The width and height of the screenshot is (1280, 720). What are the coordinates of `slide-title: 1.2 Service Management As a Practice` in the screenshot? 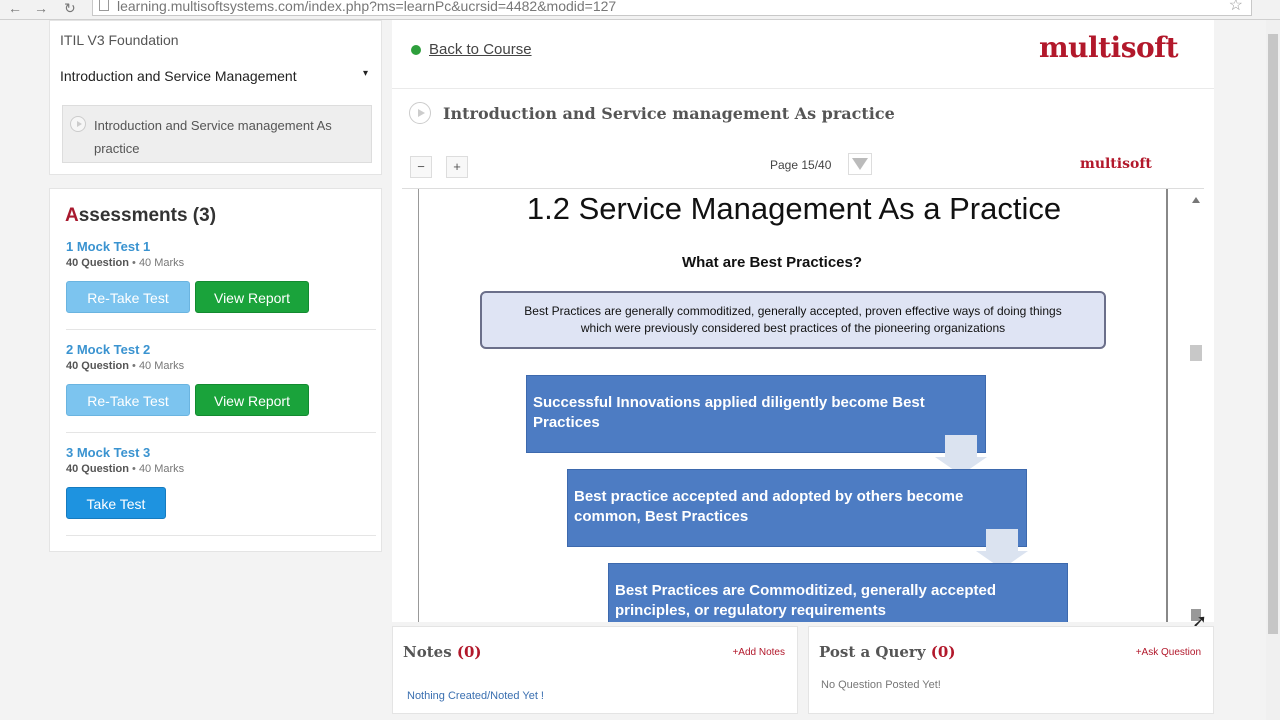 It's located at (794, 208).